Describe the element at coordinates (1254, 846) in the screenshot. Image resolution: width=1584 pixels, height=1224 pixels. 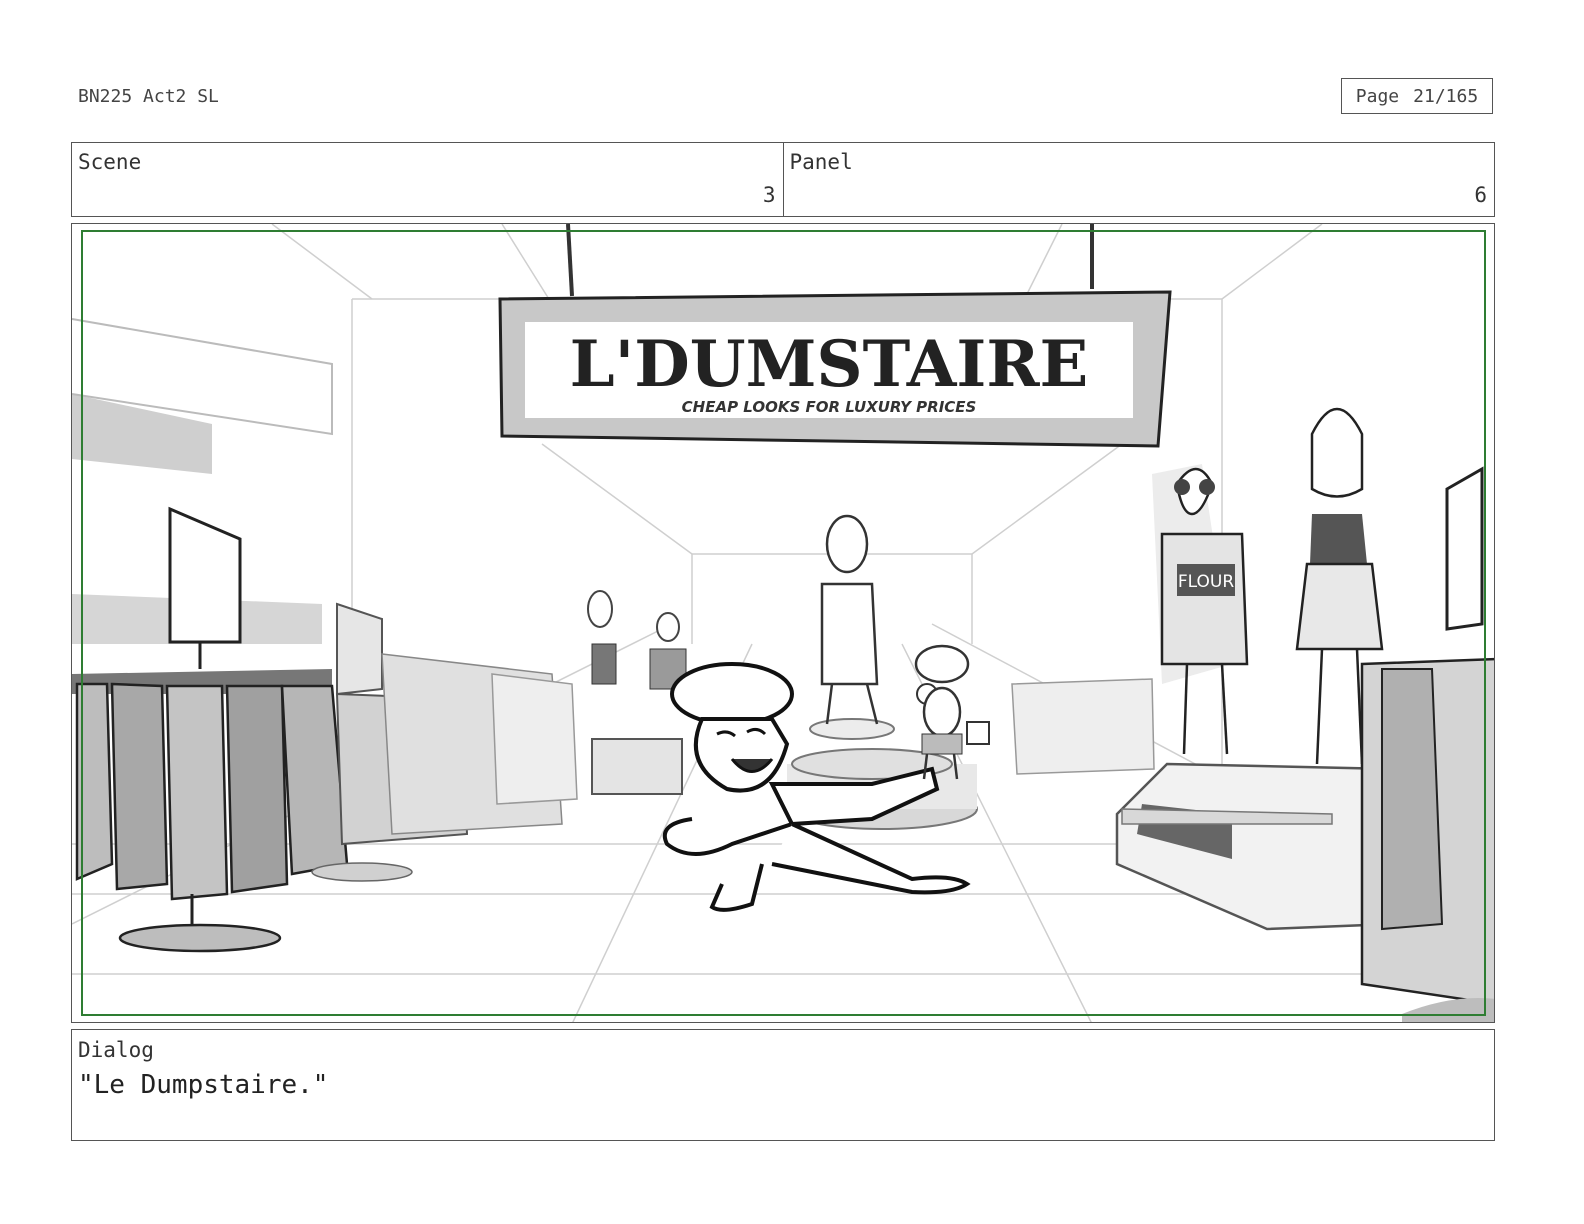
I see `right-display-table` at that location.